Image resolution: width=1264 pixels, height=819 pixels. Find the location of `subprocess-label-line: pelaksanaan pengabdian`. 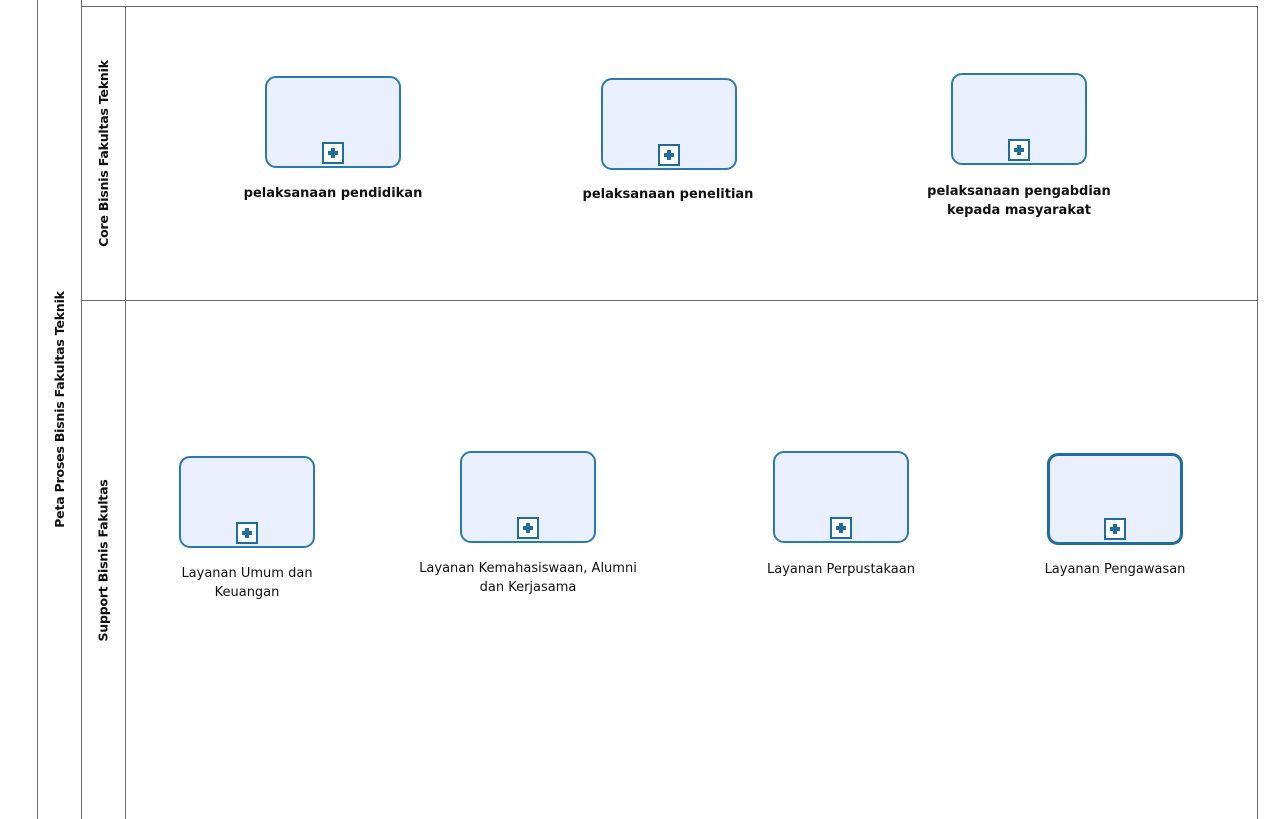

subprocess-label-line: pelaksanaan pengabdian is located at coordinates (1019, 191).